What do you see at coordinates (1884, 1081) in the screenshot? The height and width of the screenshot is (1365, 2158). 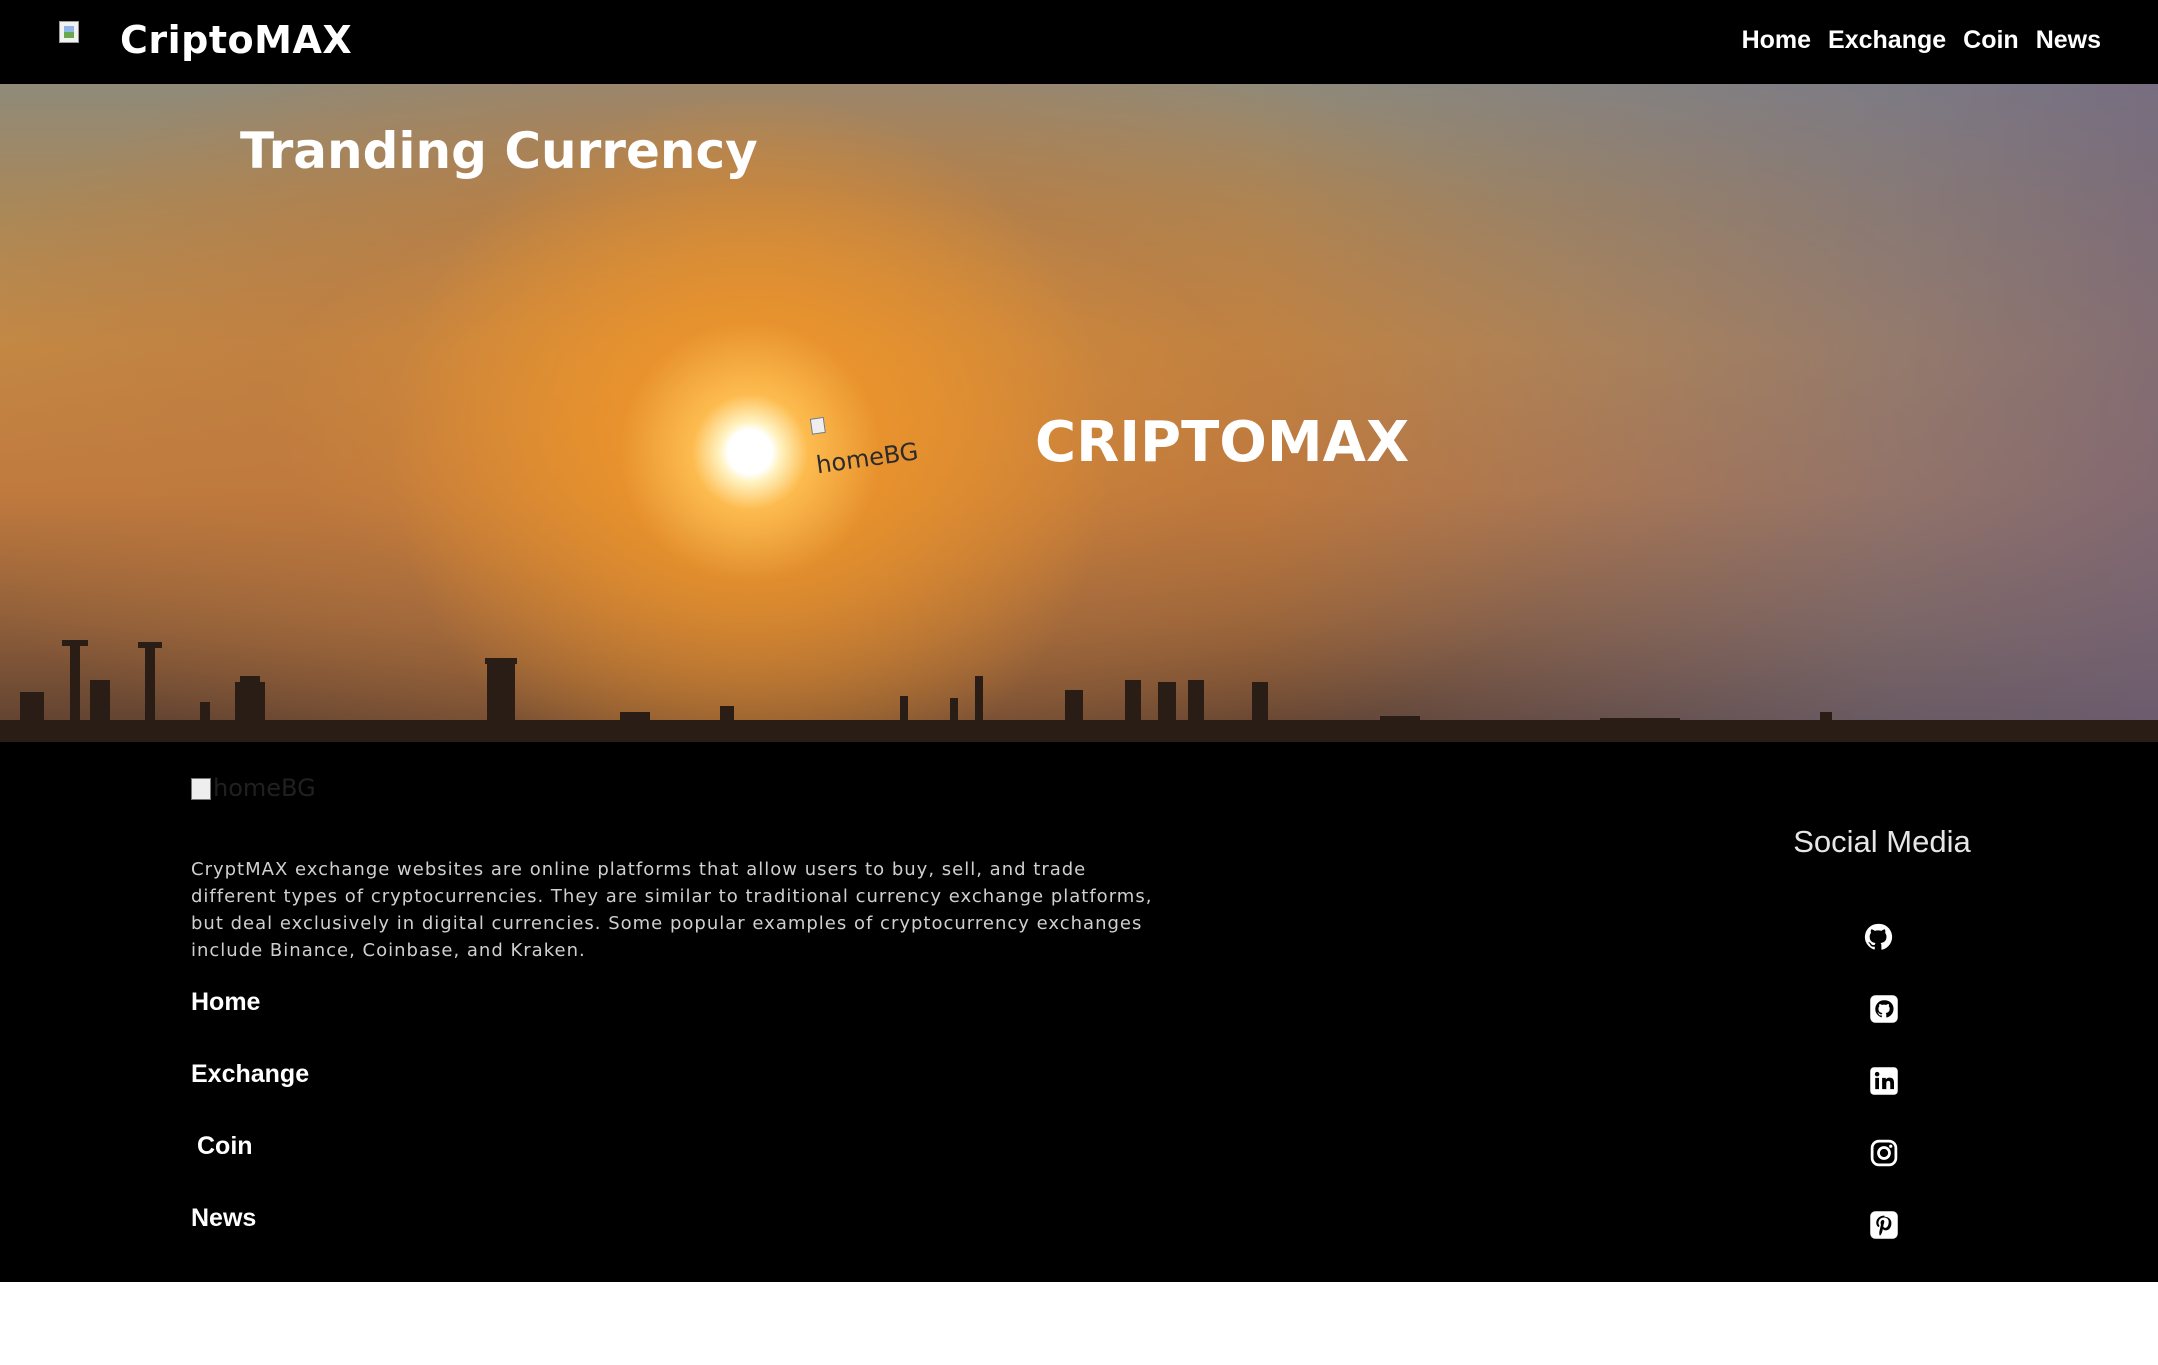 I see `linkedin-icon` at bounding box center [1884, 1081].